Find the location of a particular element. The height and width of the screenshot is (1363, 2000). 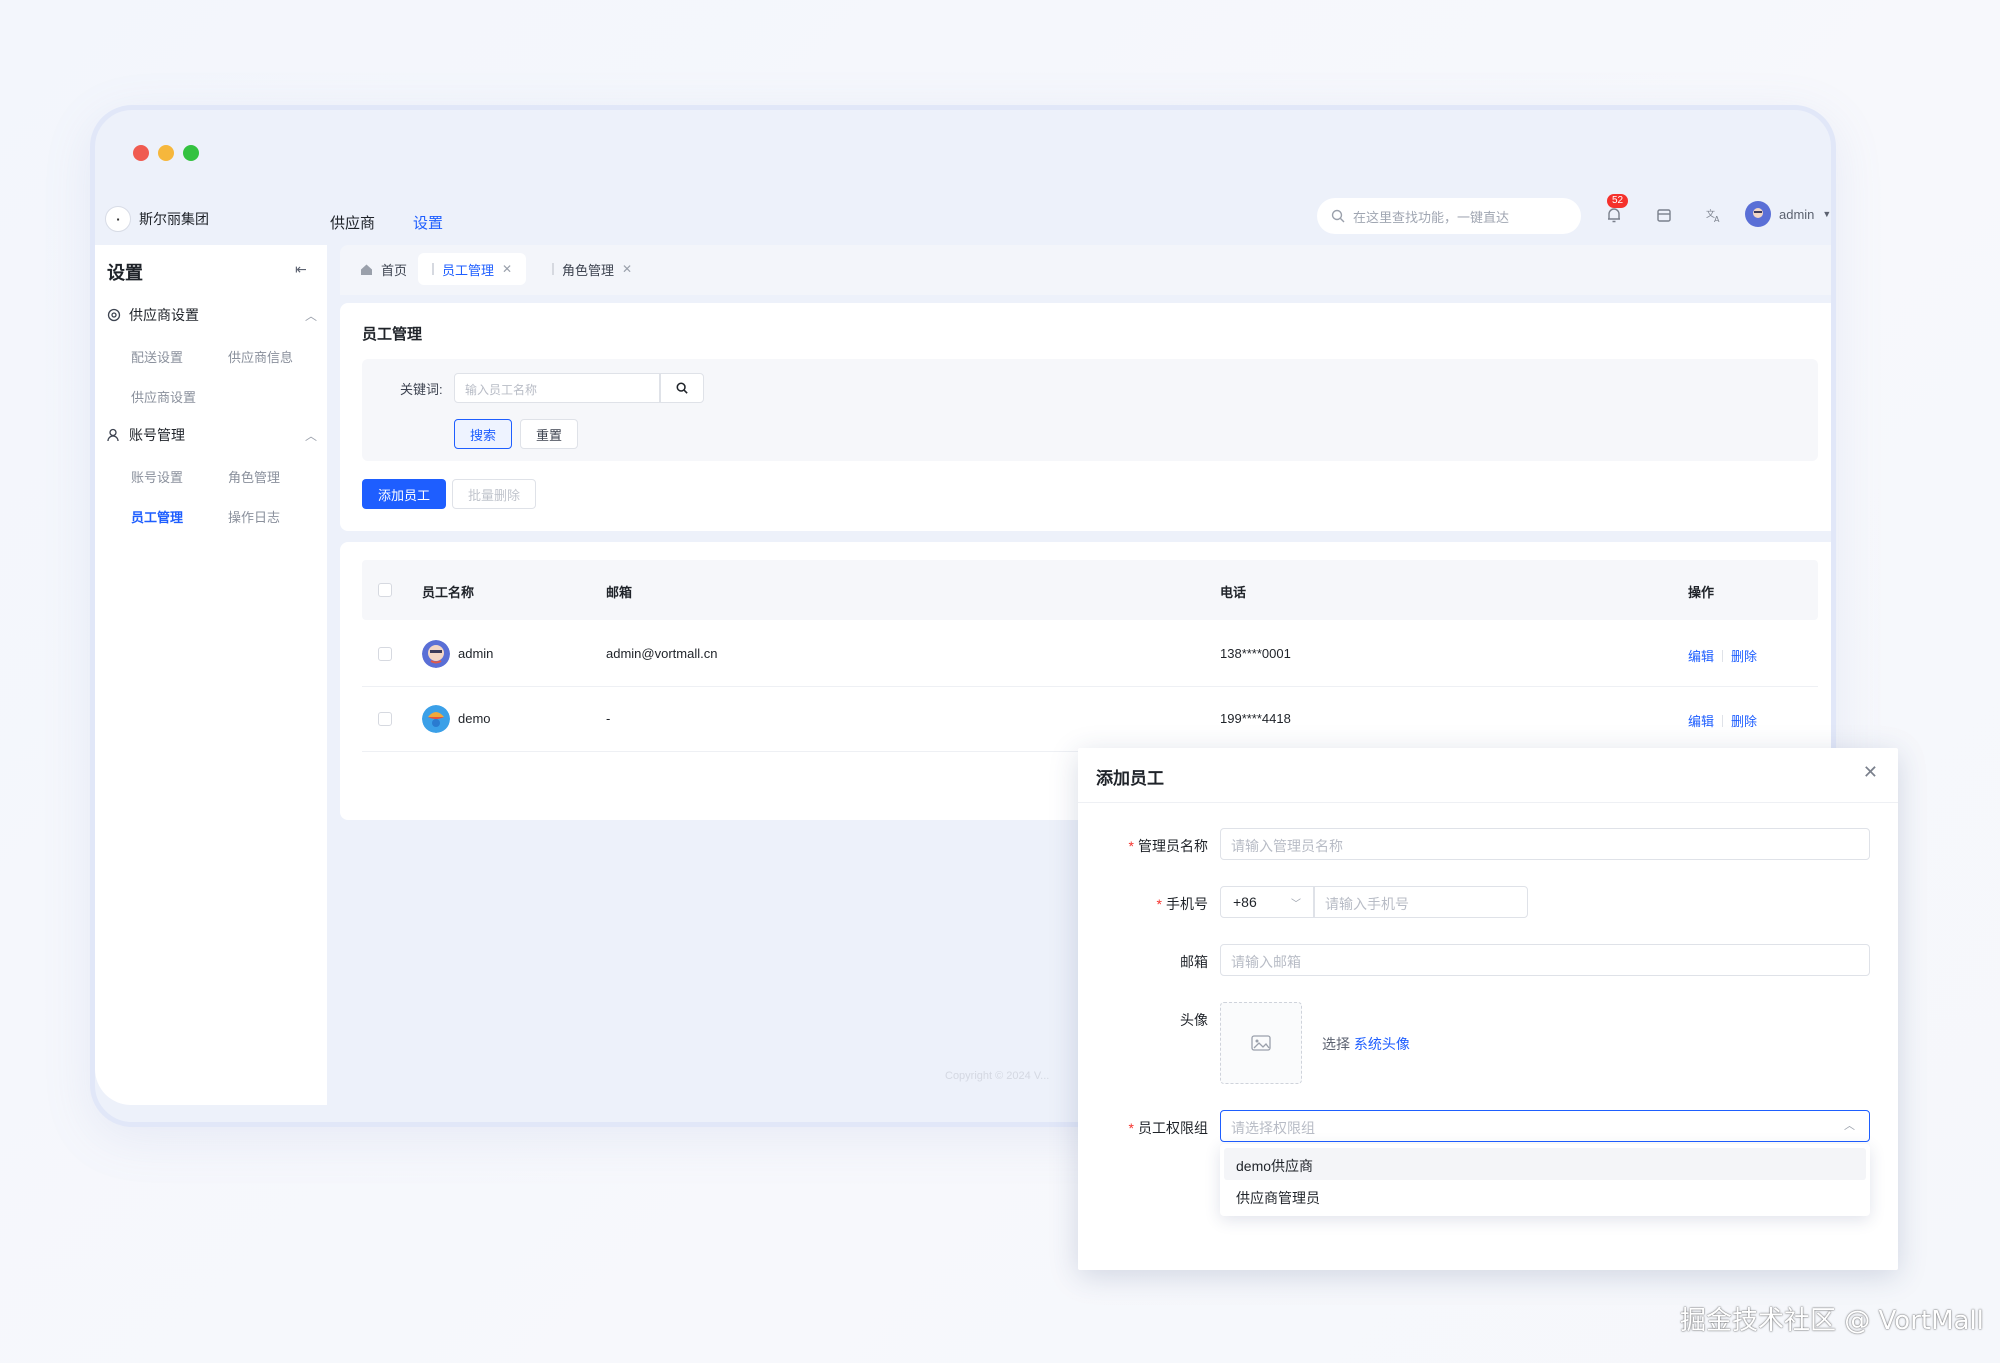

phone-input: 请输入手机号 is located at coordinates (1421, 902).